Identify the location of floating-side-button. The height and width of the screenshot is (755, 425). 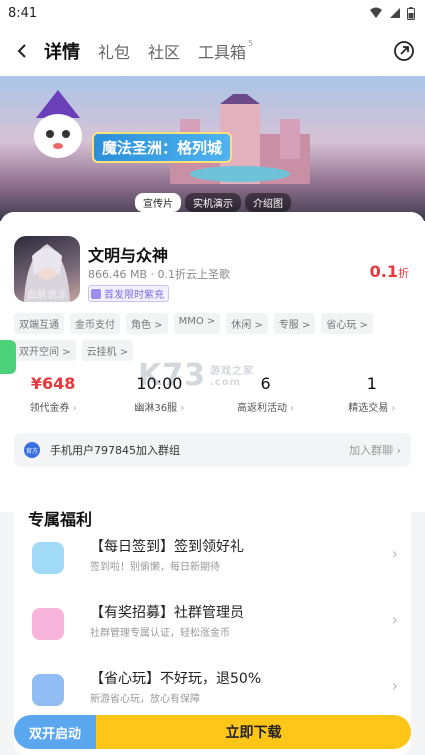
(8, 357).